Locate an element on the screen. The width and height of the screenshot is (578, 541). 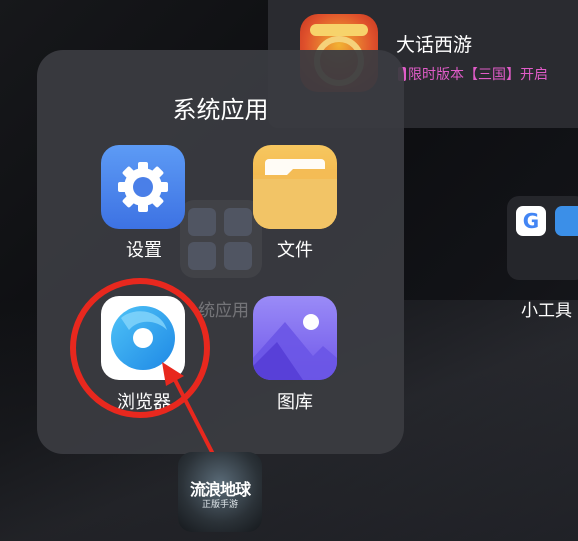
annotation-arrow is located at coordinates (189, 409).